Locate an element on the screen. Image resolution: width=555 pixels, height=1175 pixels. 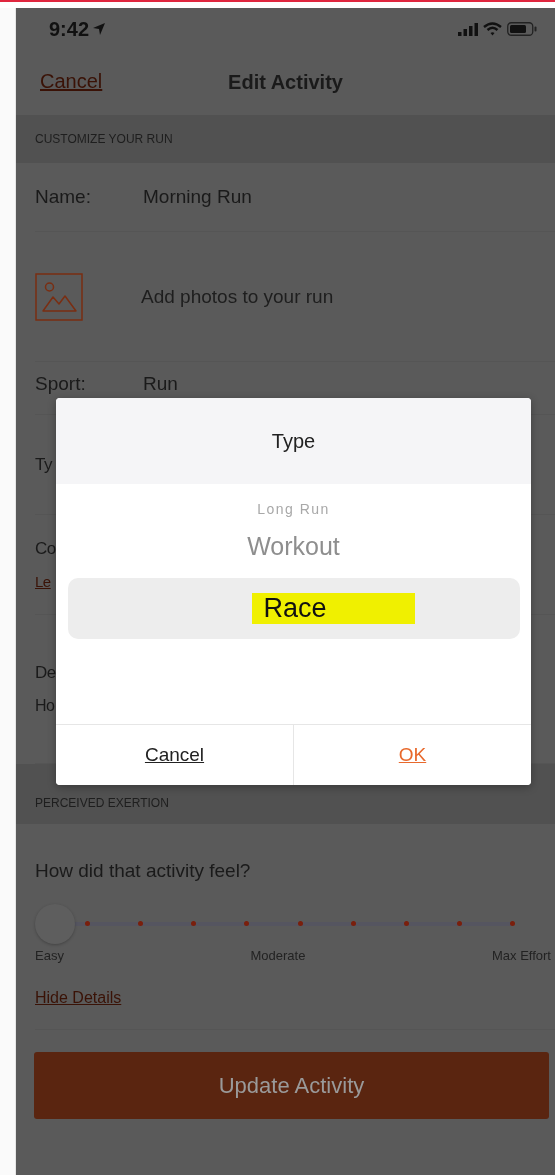
picker-selection: Race is located at coordinates (293, 608).